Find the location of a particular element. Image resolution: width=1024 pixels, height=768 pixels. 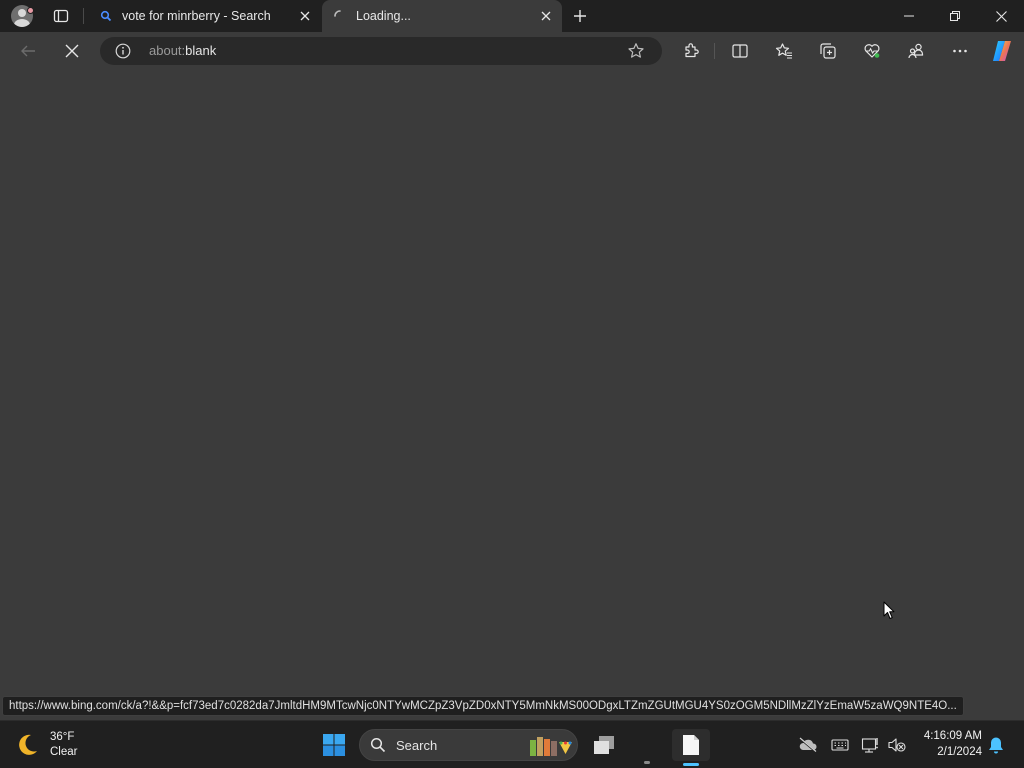

browser-essentials-button is located at coordinates (872, 51).